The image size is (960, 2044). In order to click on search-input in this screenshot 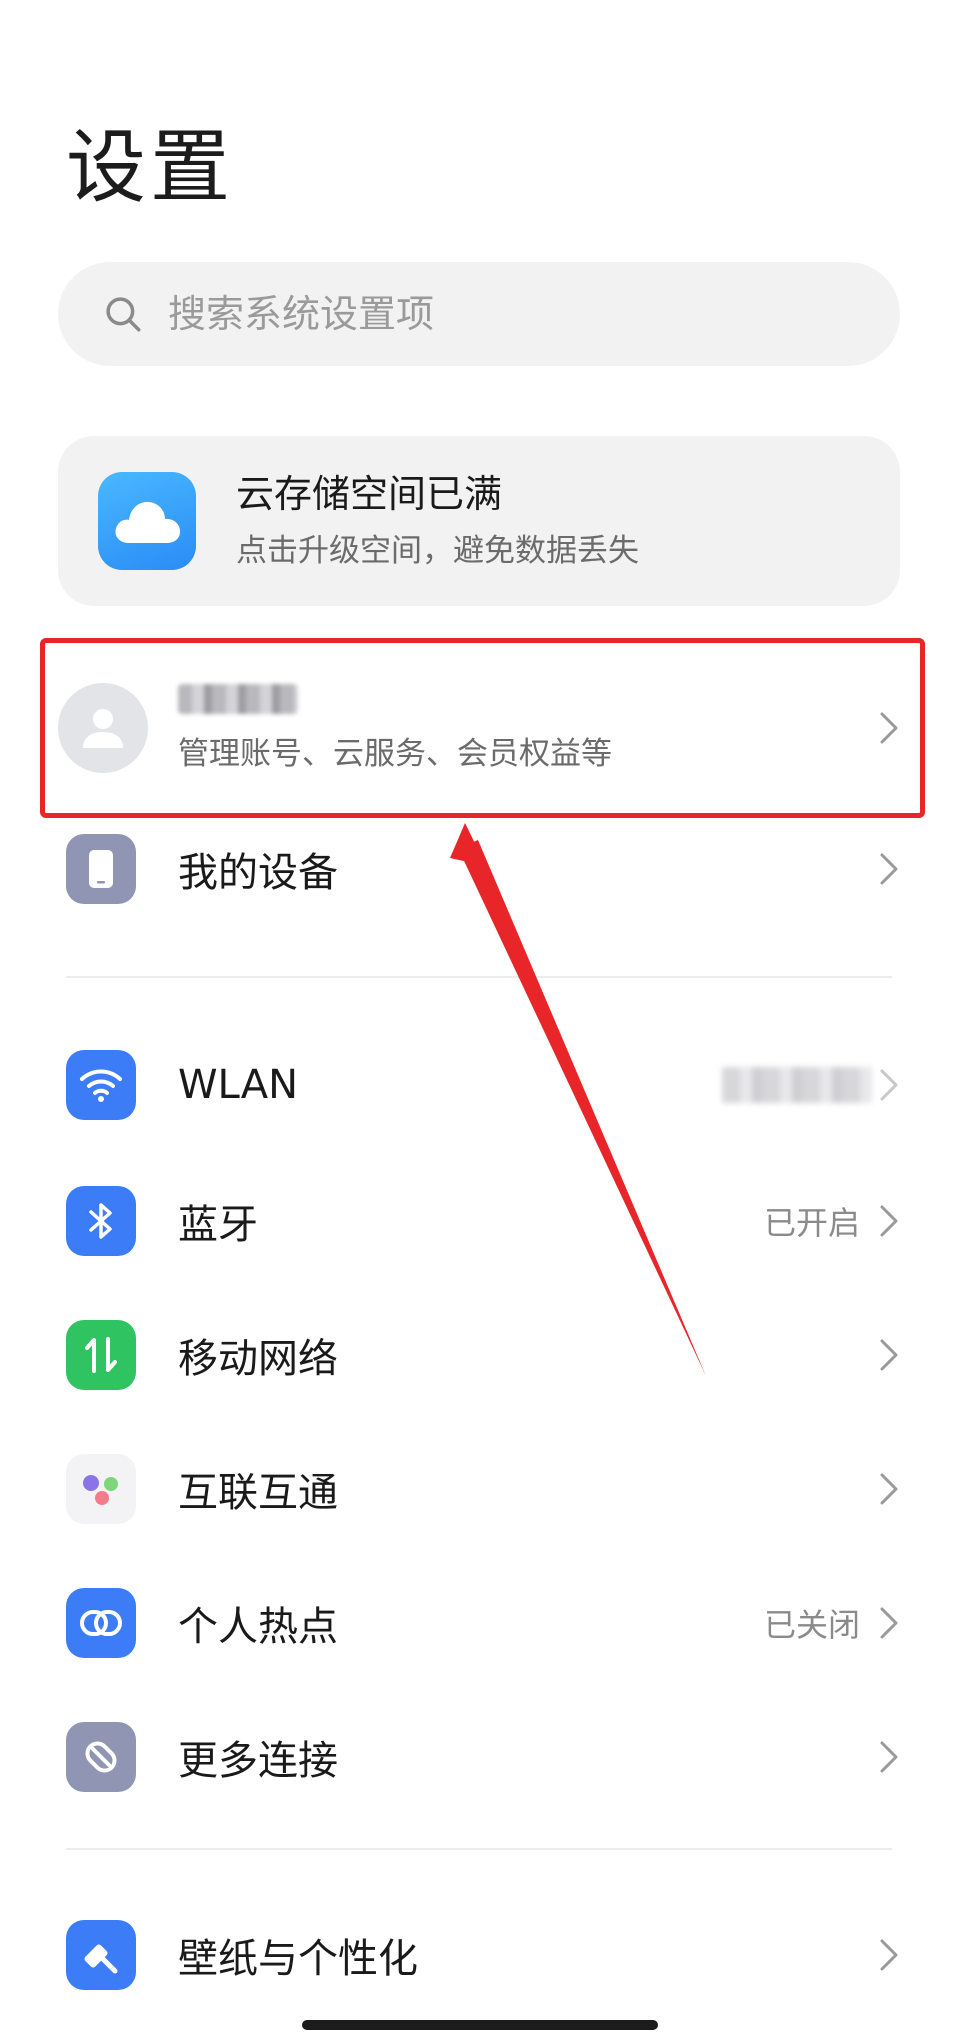, I will do `click(488, 314)`.